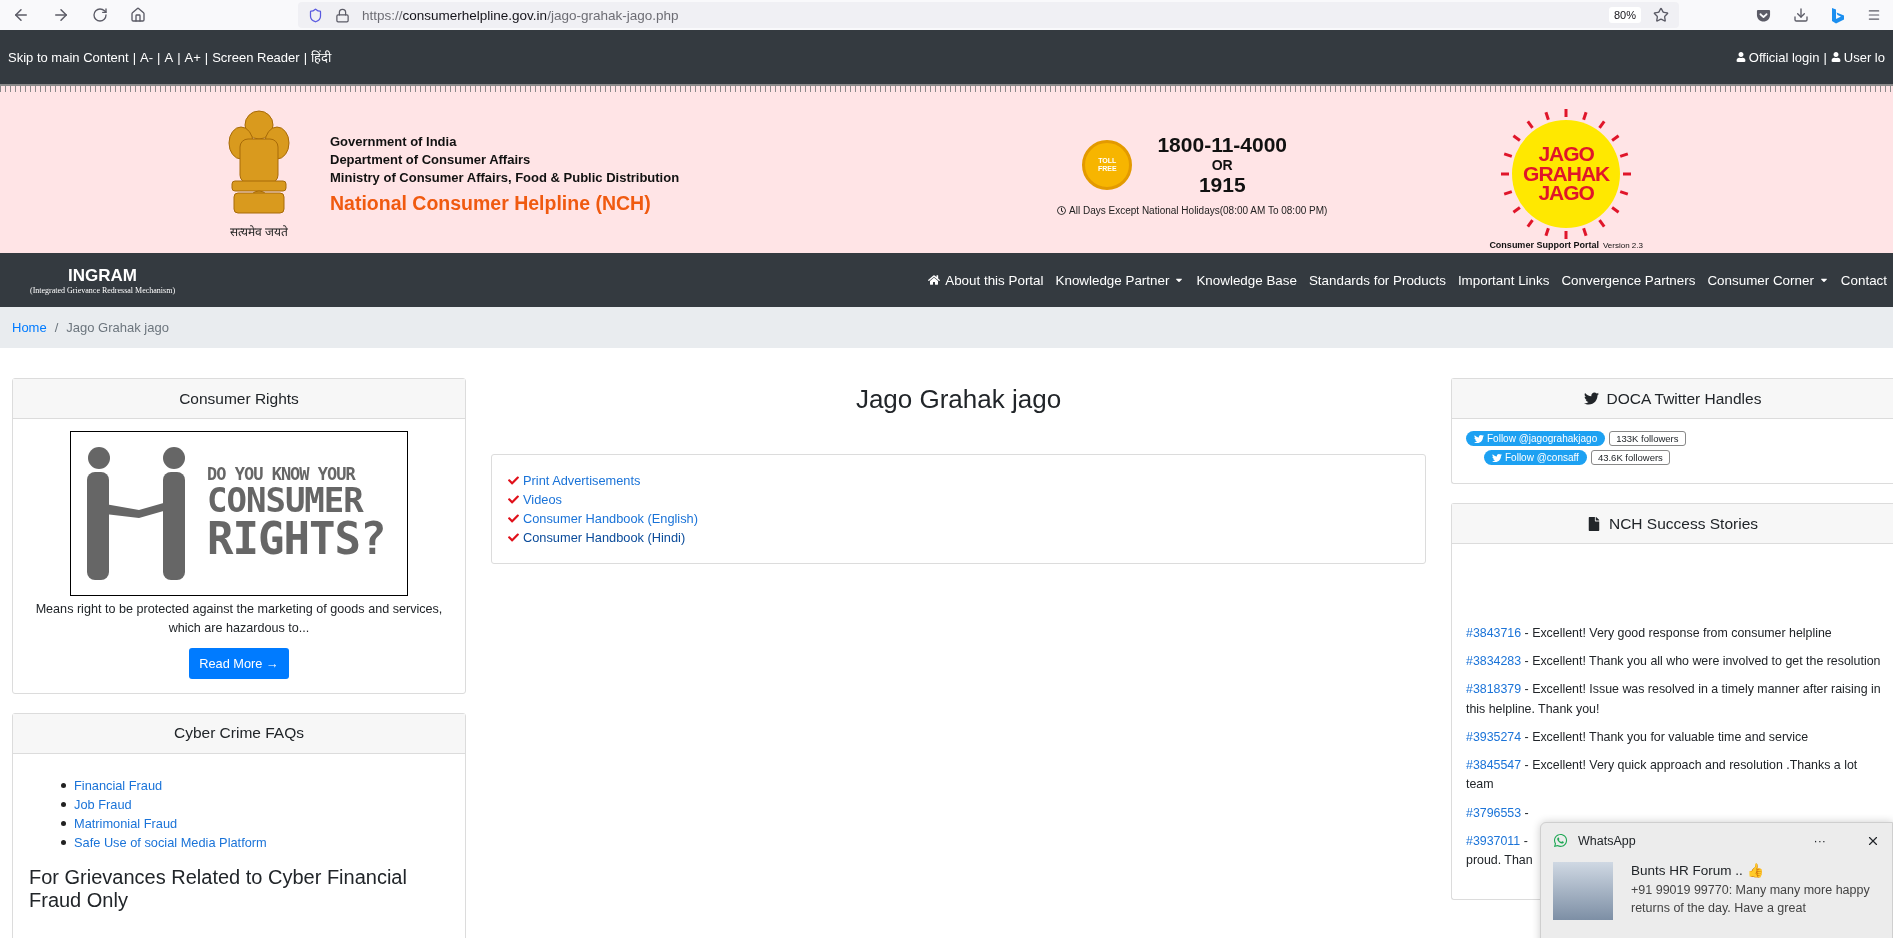  Describe the element at coordinates (431, 159) in the screenshot. I see `ministry-line: Department of Consumer Affairs` at that location.